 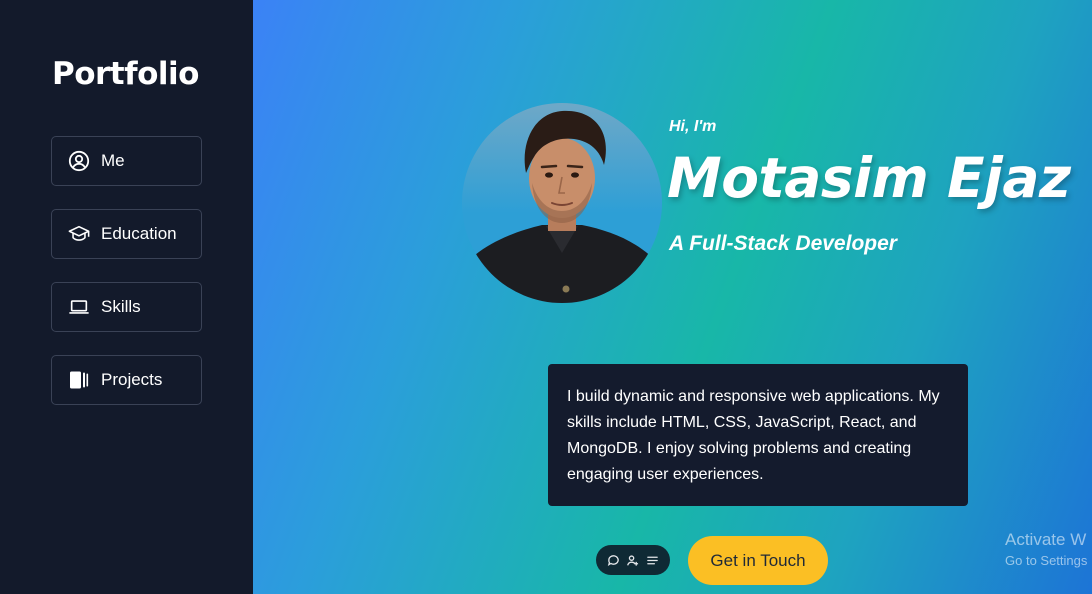 What do you see at coordinates (125, 74) in the screenshot?
I see `brand-title: Portfolio` at bounding box center [125, 74].